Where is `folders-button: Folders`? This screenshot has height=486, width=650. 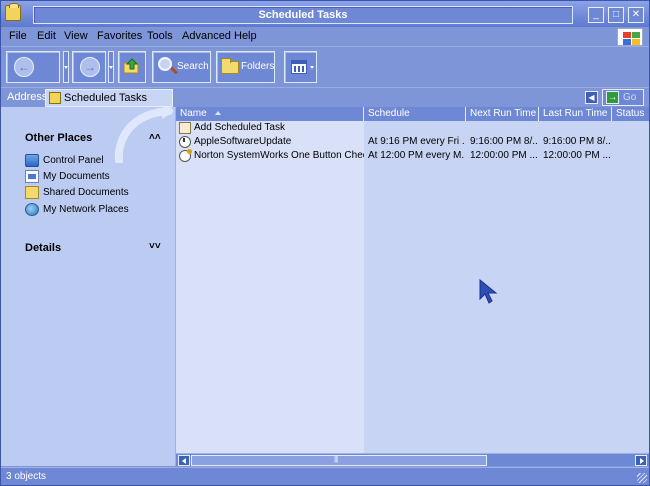 folders-button: Folders is located at coordinates (245, 67).